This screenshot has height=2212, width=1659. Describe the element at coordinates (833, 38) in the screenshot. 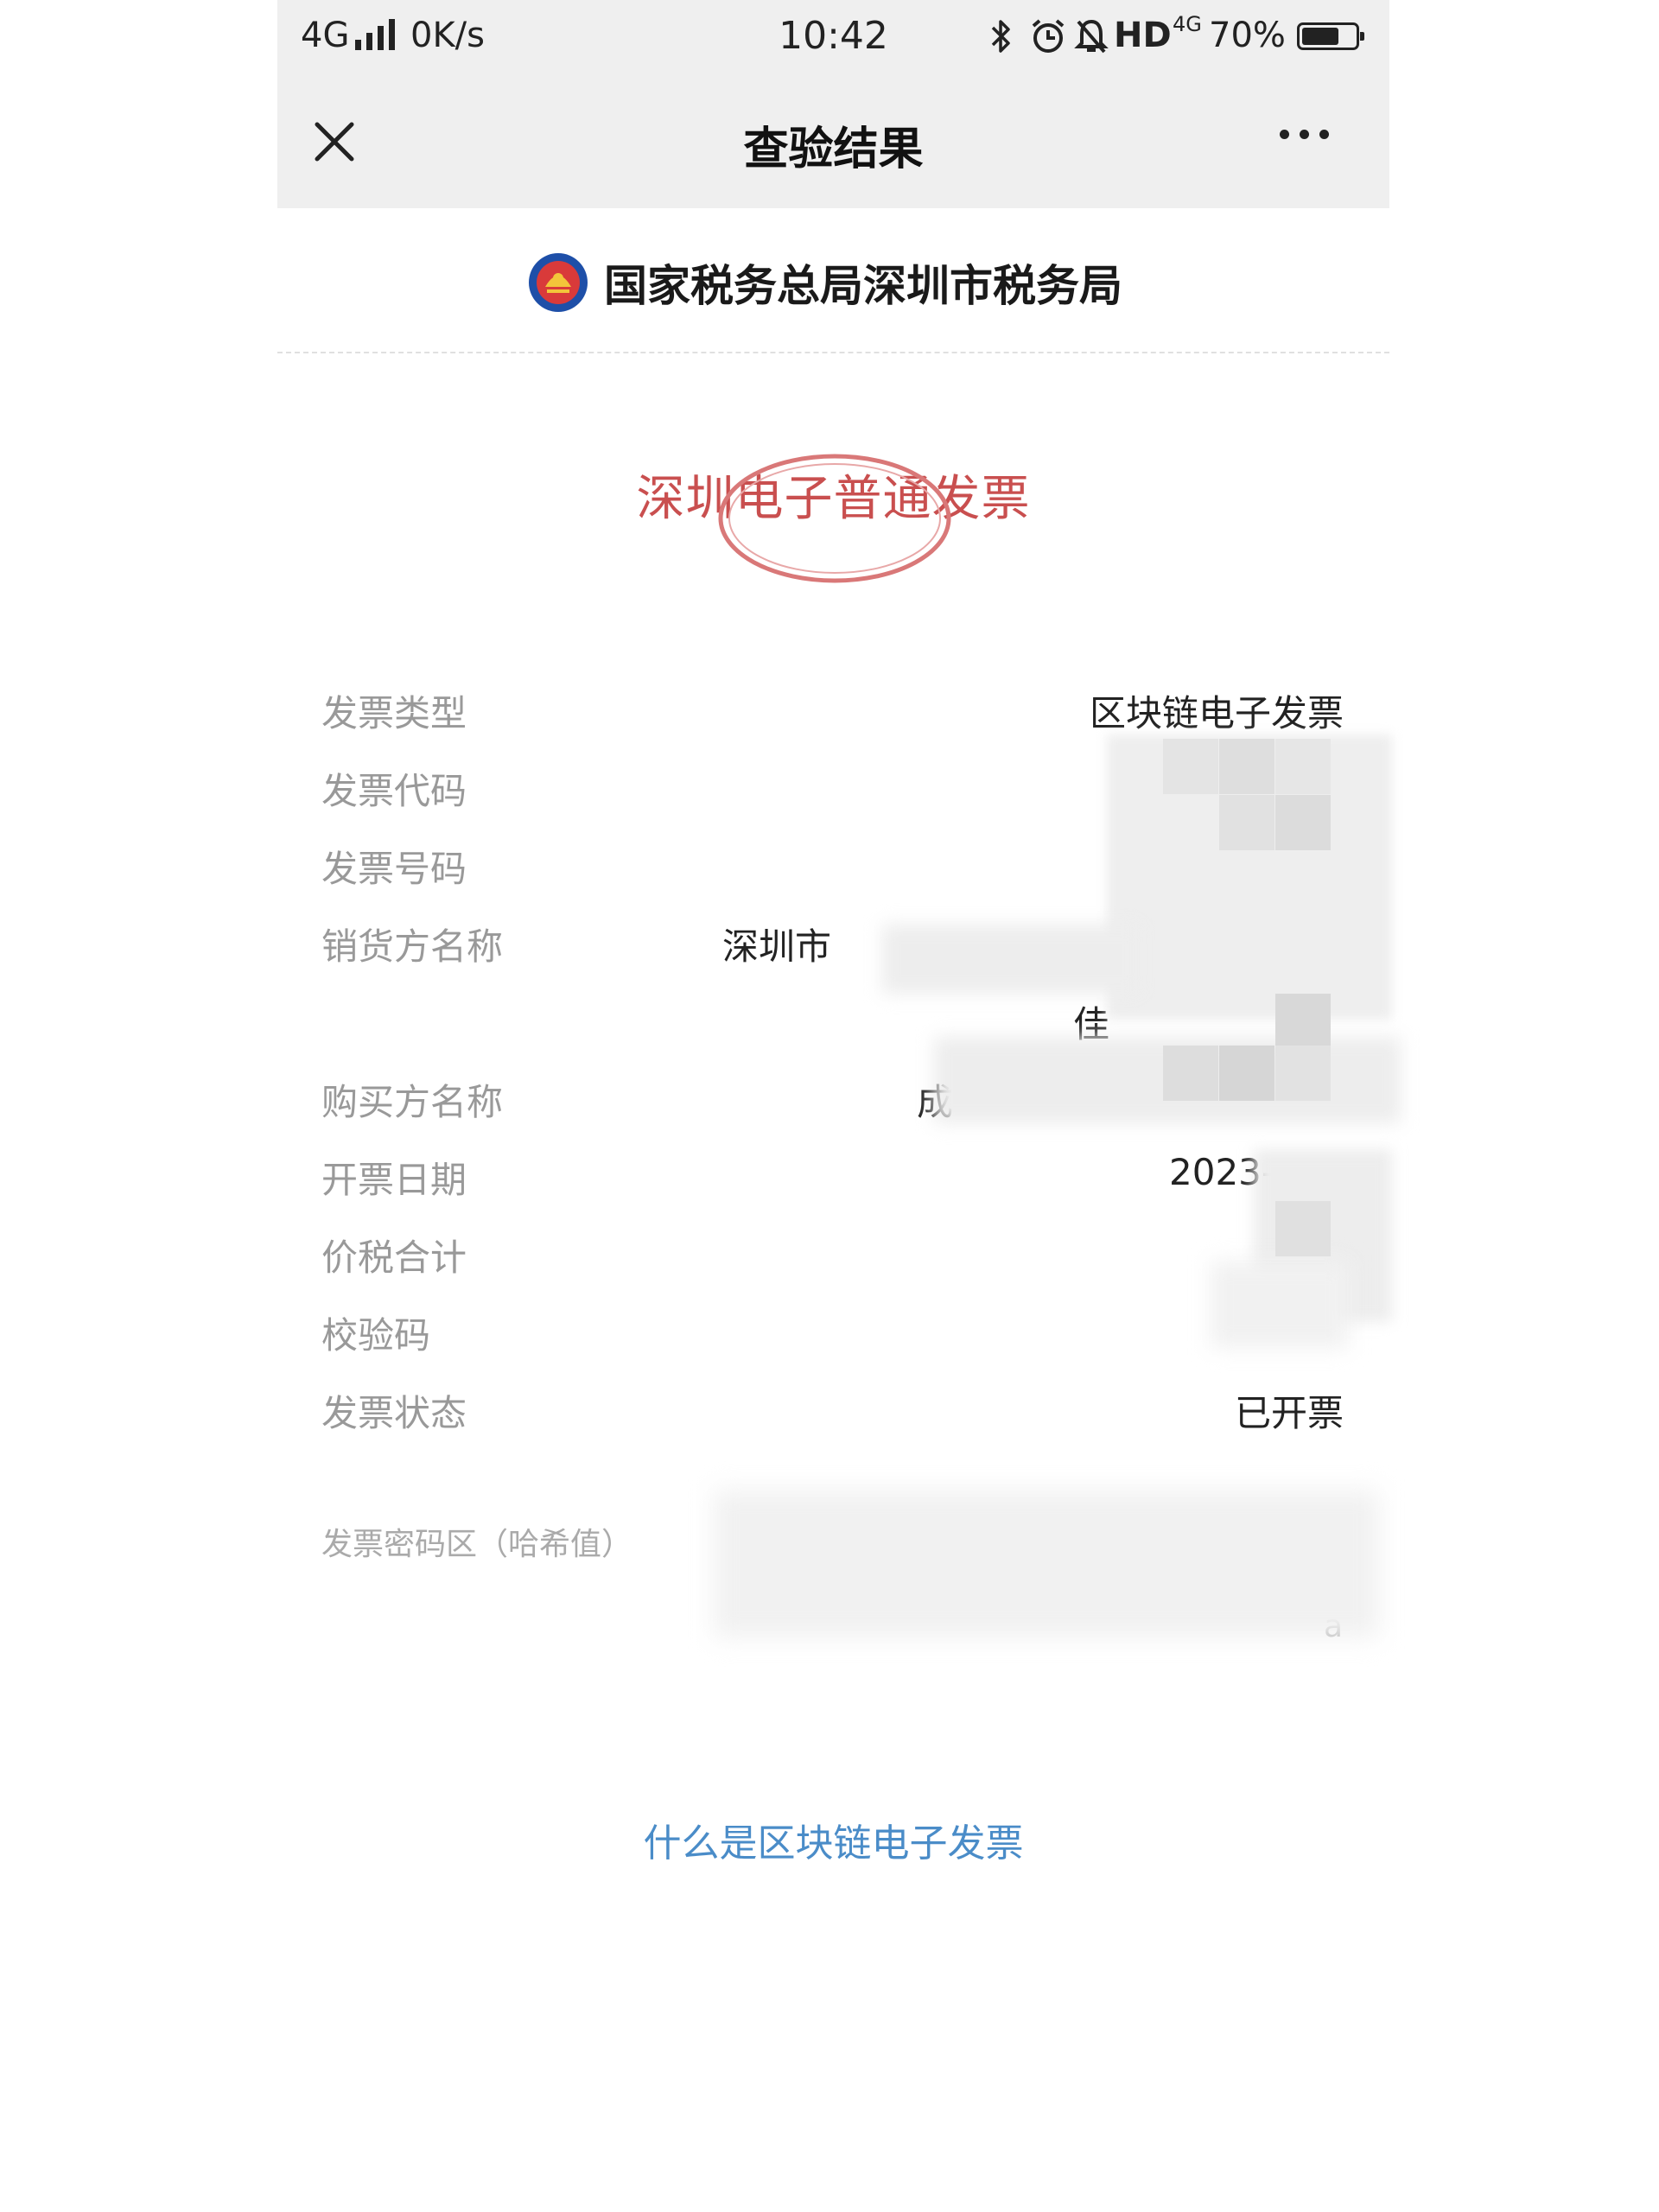

I see `status-bar: 4G 0K/s 10:42 HD 4G 70%` at that location.